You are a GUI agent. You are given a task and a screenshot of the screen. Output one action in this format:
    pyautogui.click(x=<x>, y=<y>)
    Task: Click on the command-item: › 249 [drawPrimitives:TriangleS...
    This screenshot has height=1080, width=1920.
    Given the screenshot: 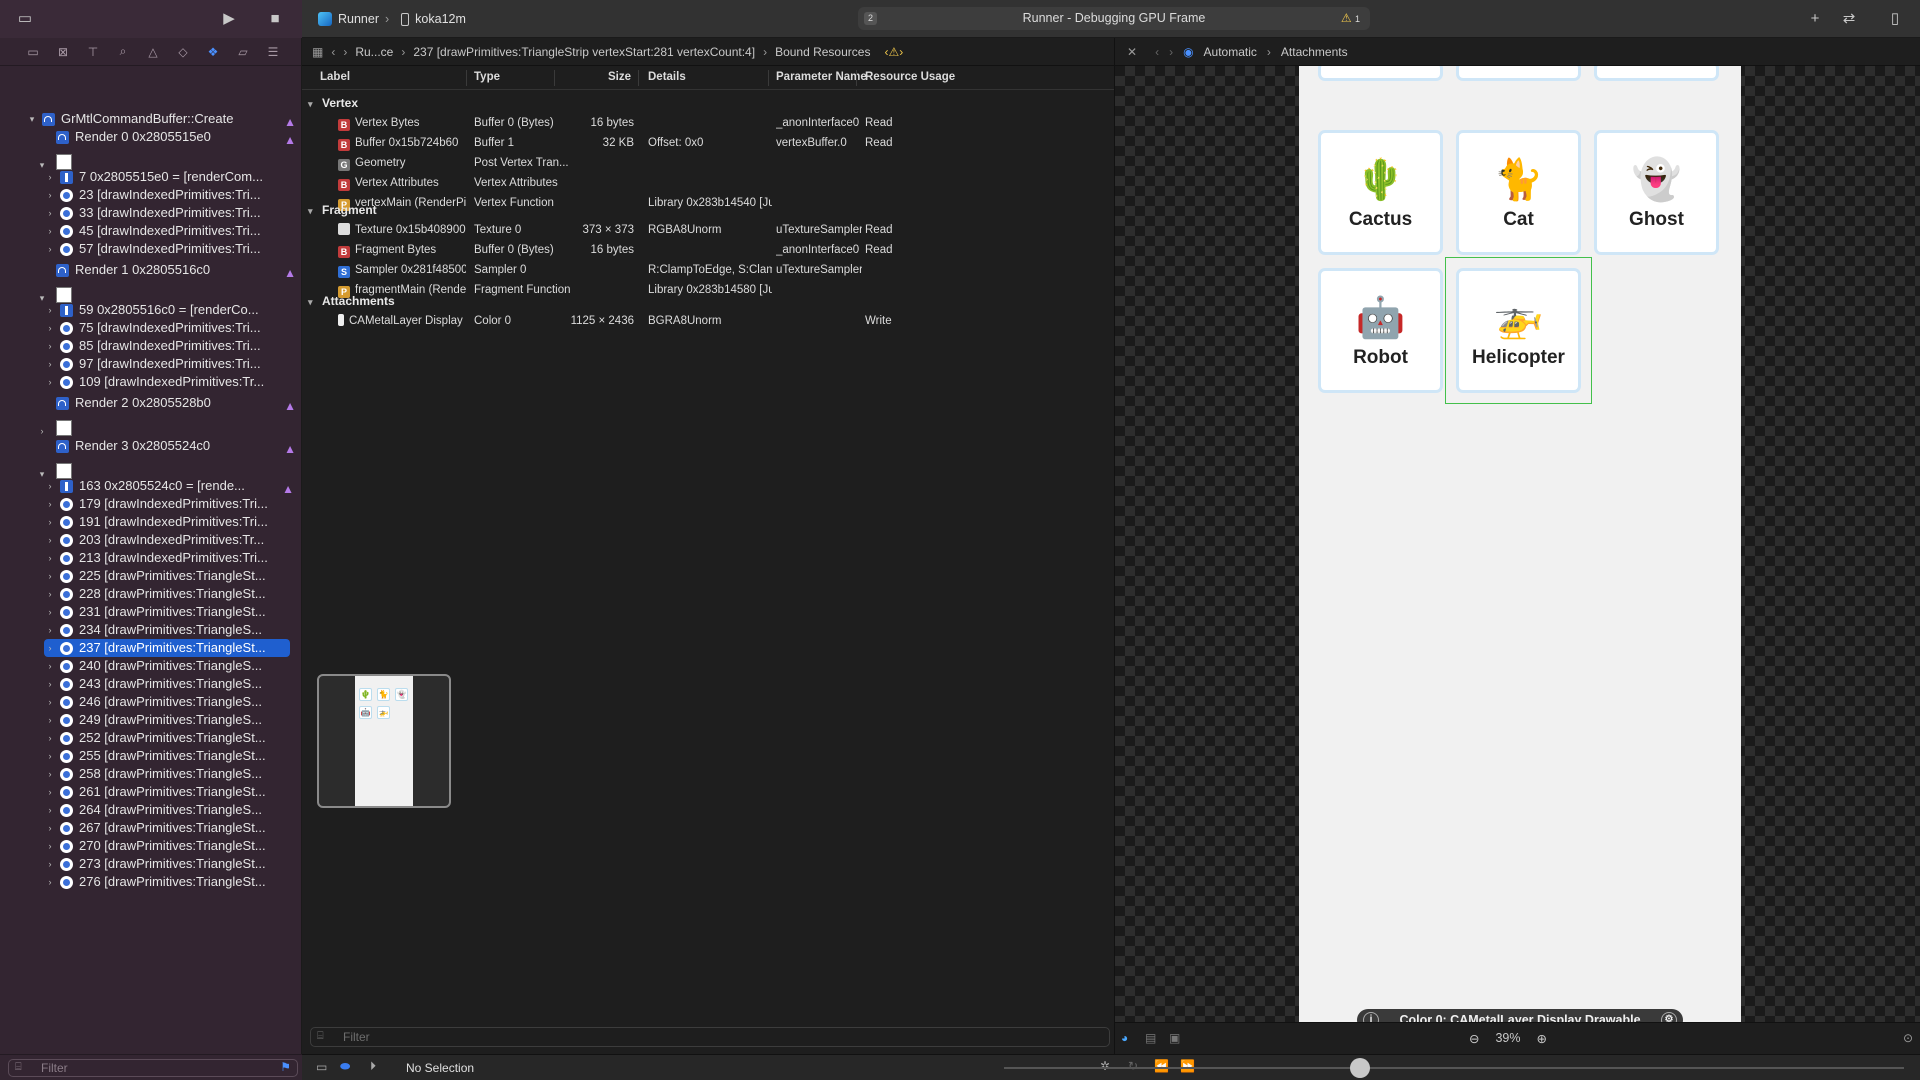 What is the action you would take?
    pyautogui.click(x=167, y=720)
    